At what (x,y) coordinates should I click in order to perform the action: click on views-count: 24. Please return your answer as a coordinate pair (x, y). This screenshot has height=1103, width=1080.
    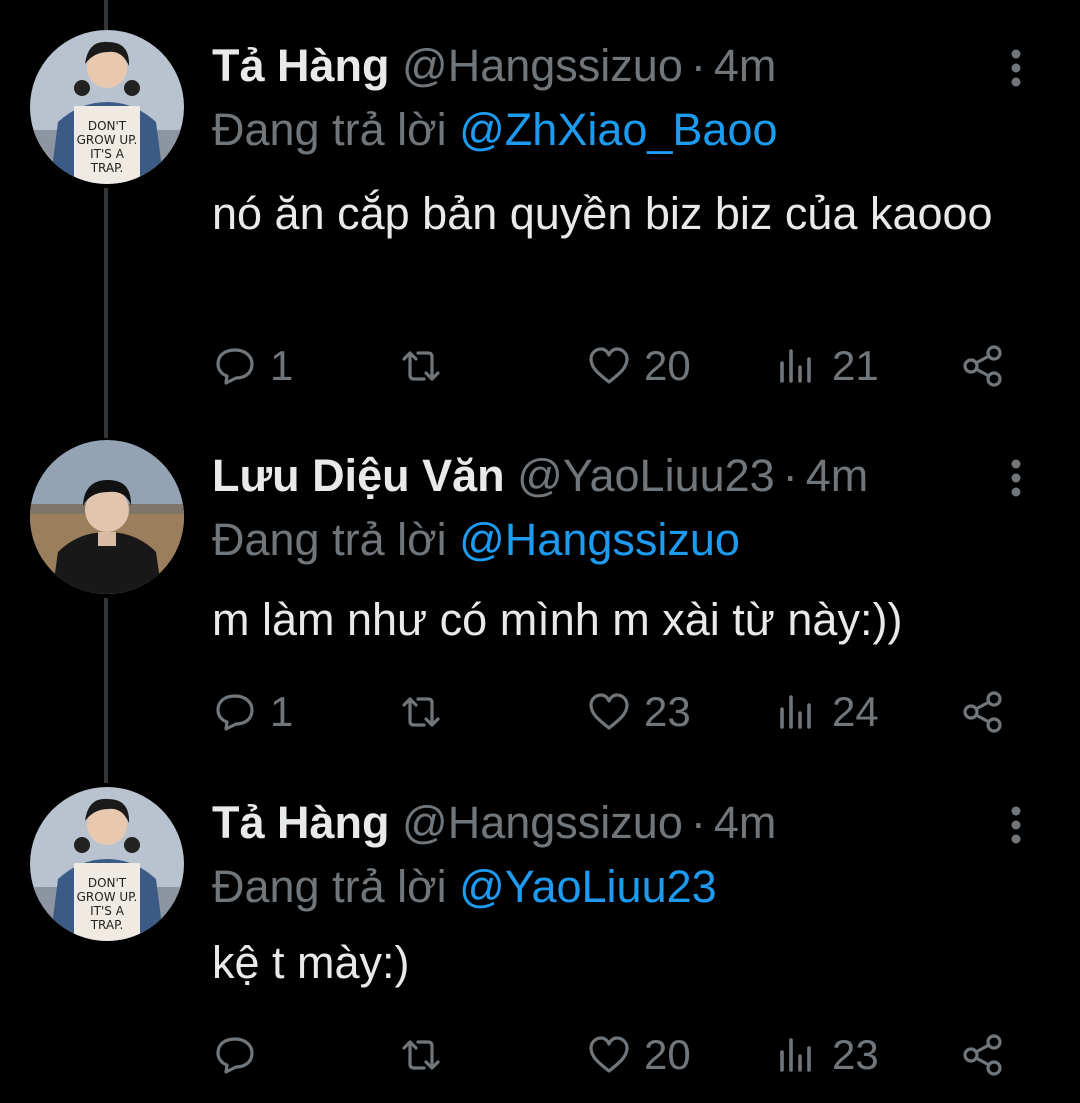
    Looking at the image, I should click on (855, 711).